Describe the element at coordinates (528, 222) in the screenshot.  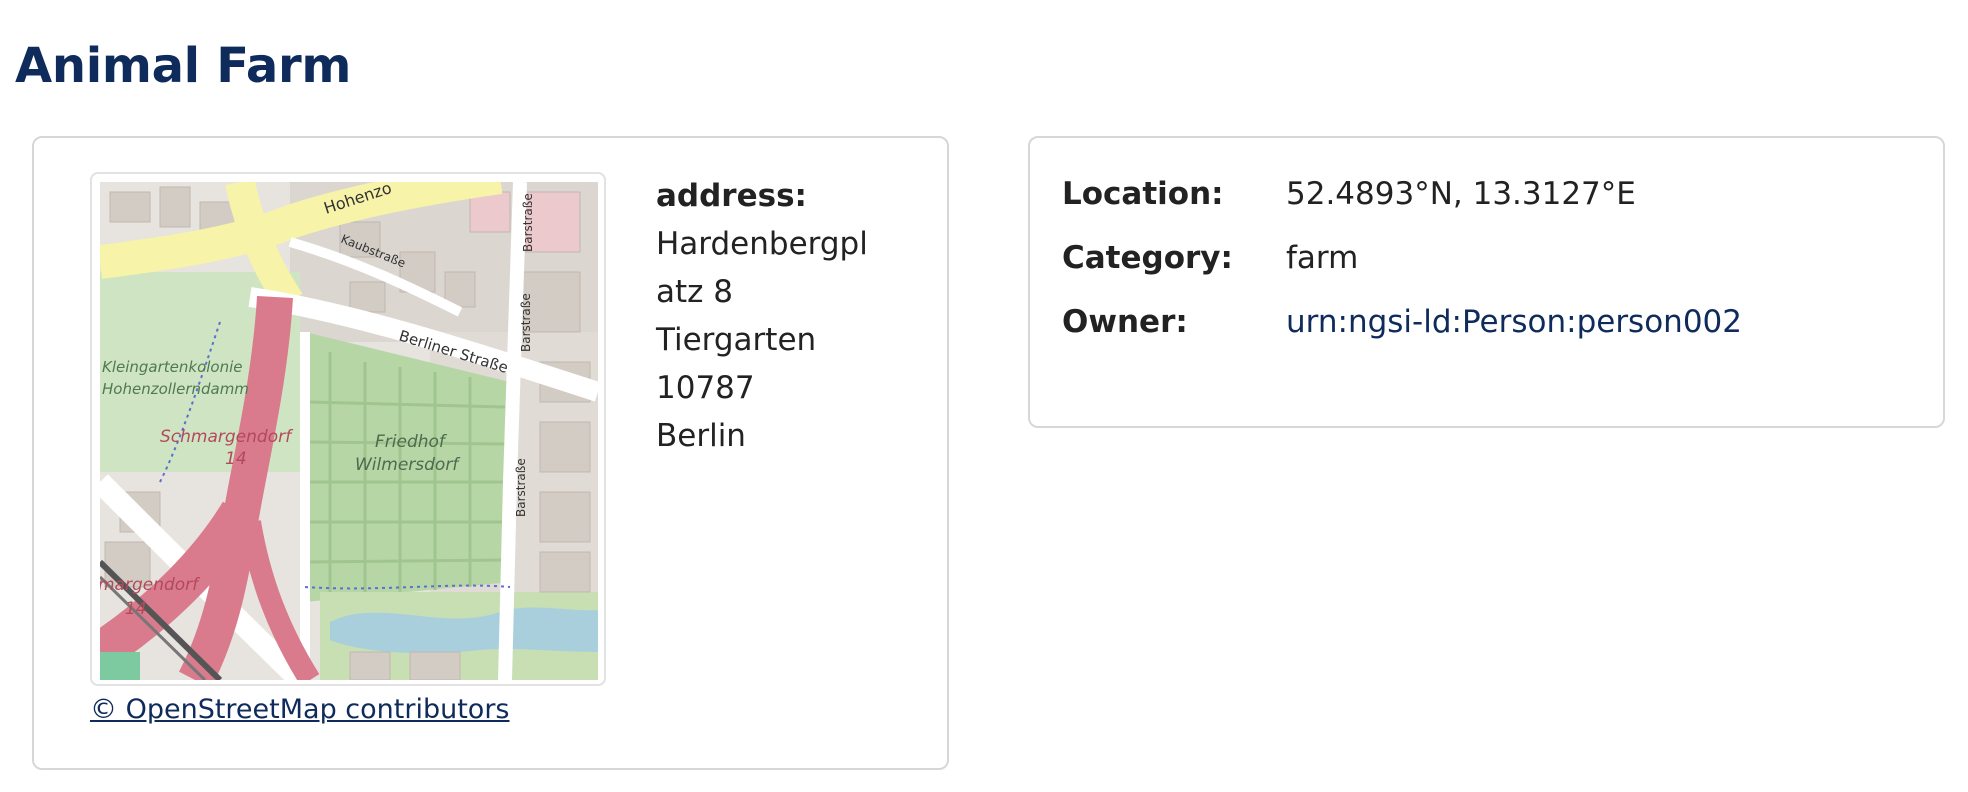
I see `map-label-barstrasse-top: Barstraße` at that location.